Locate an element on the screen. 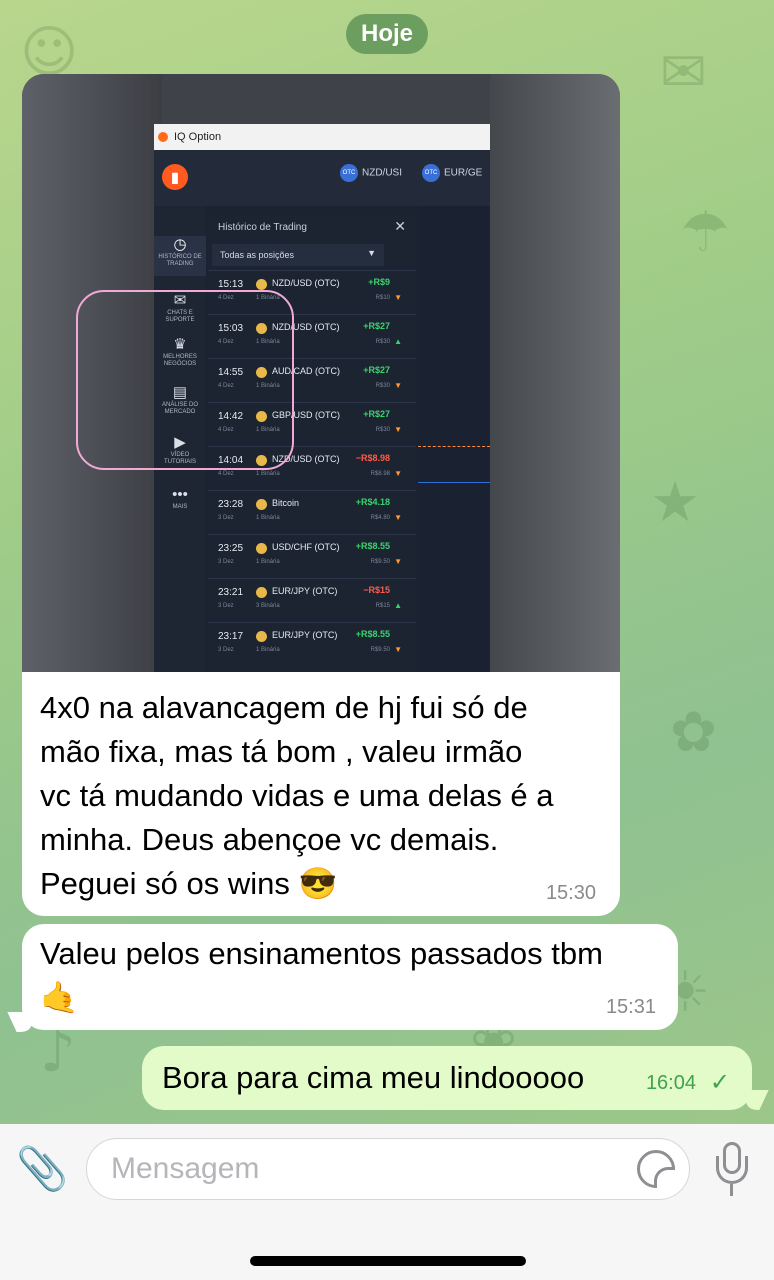  message-time: 16:04 is located at coordinates (670, 1083).